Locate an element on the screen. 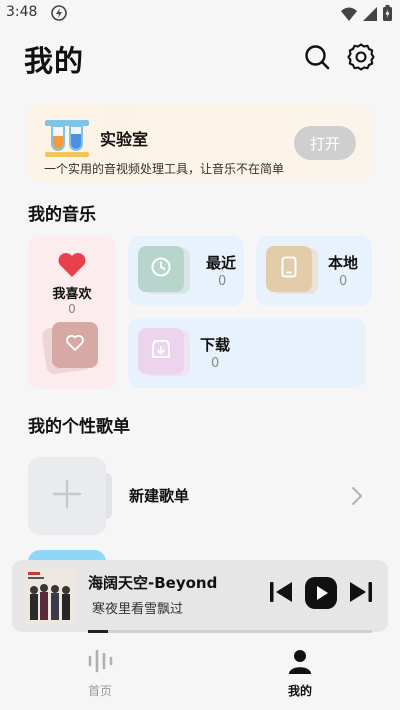  wifi-icon is located at coordinates (349, 15).